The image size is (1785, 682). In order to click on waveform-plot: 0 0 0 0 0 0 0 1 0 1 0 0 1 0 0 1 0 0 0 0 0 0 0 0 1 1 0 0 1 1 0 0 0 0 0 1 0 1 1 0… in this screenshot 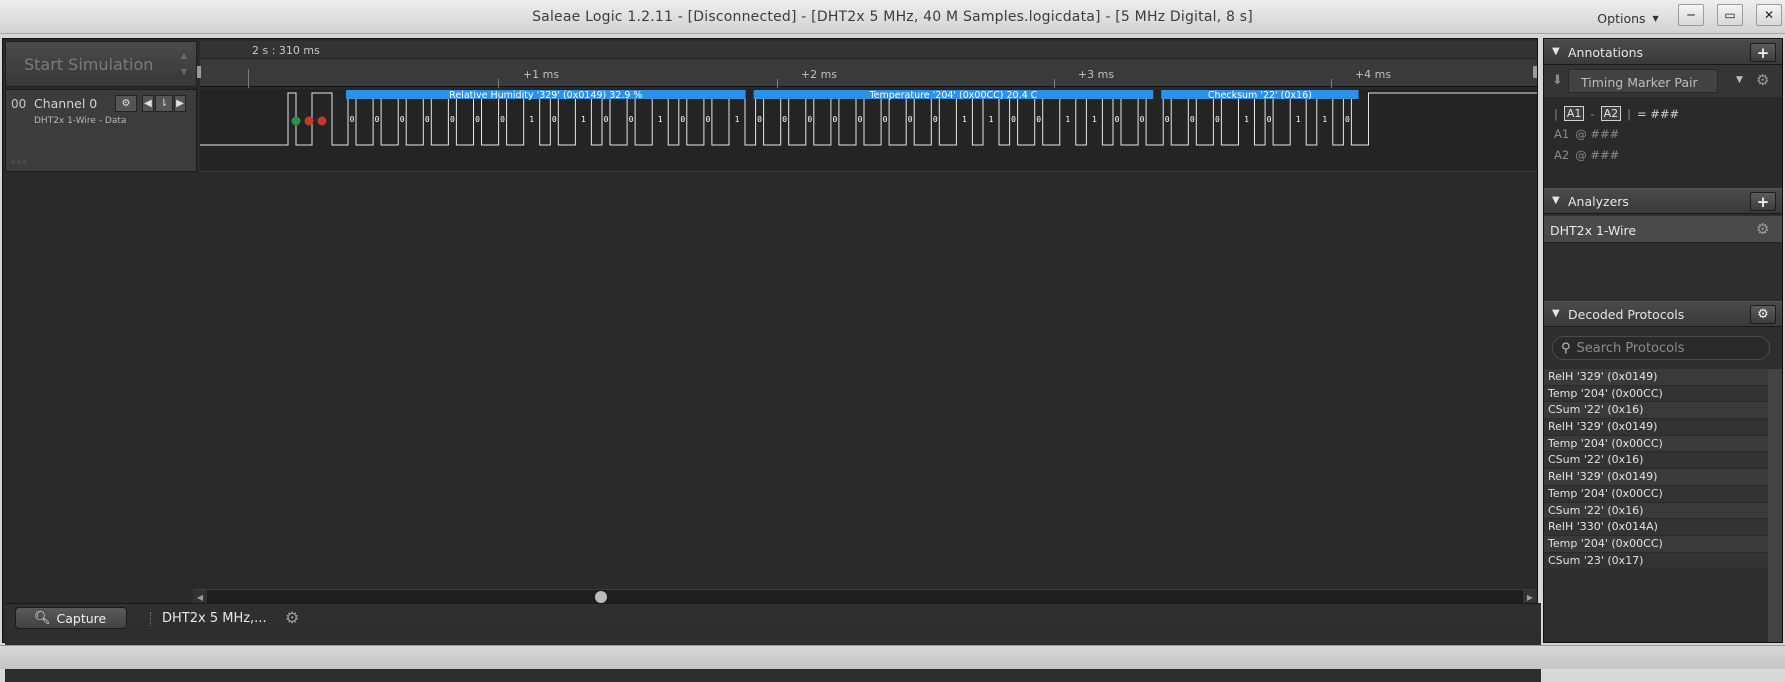, I will do `click(868, 118)`.